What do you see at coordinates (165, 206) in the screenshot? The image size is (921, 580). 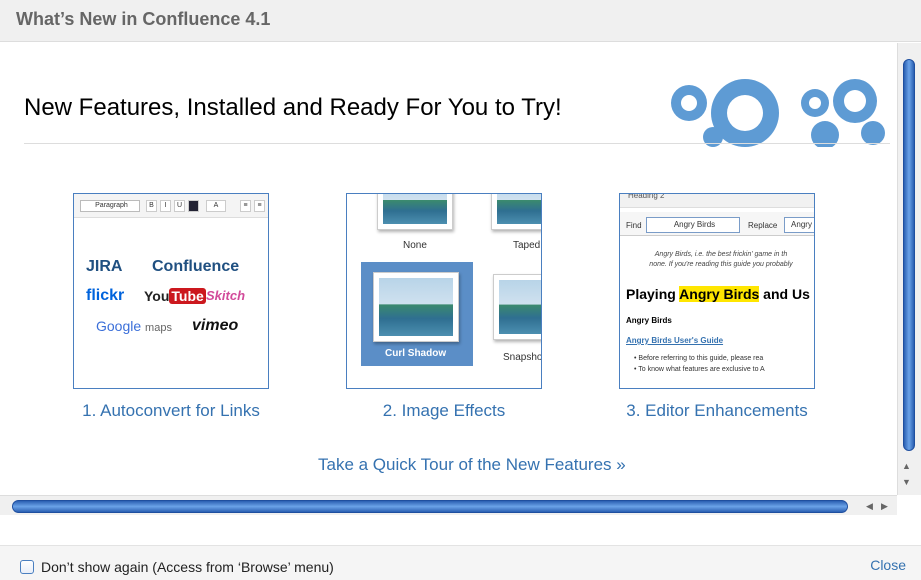 I see `italic-icon: I` at bounding box center [165, 206].